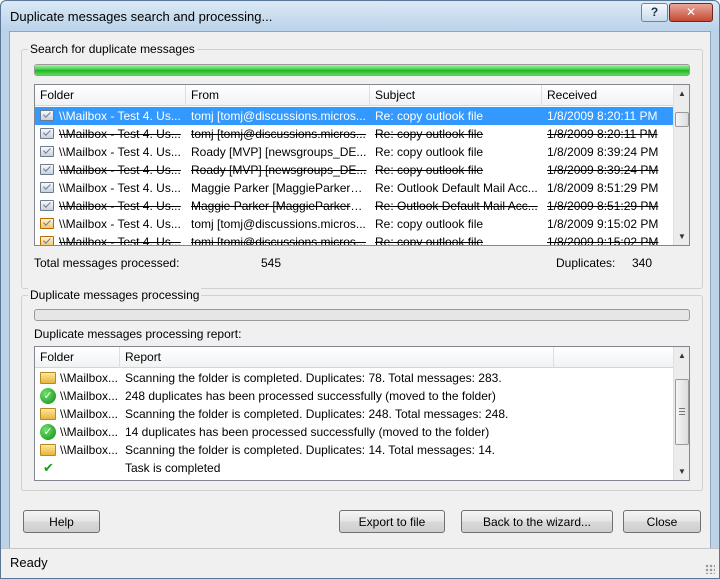 This screenshot has height=579, width=720. I want to click on report-scroll-up-arrow: ▲, so click(681, 355).